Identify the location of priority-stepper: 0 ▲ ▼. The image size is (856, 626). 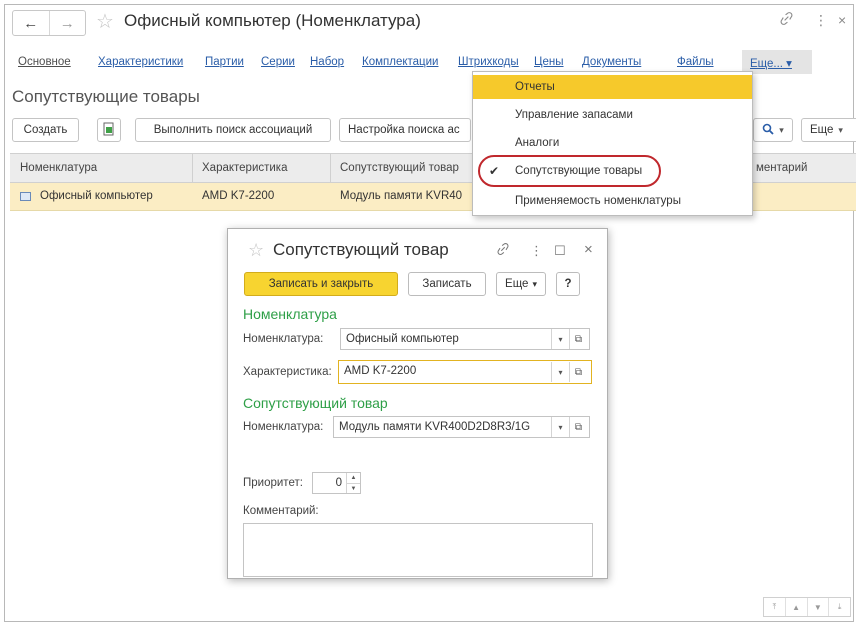
(336, 483).